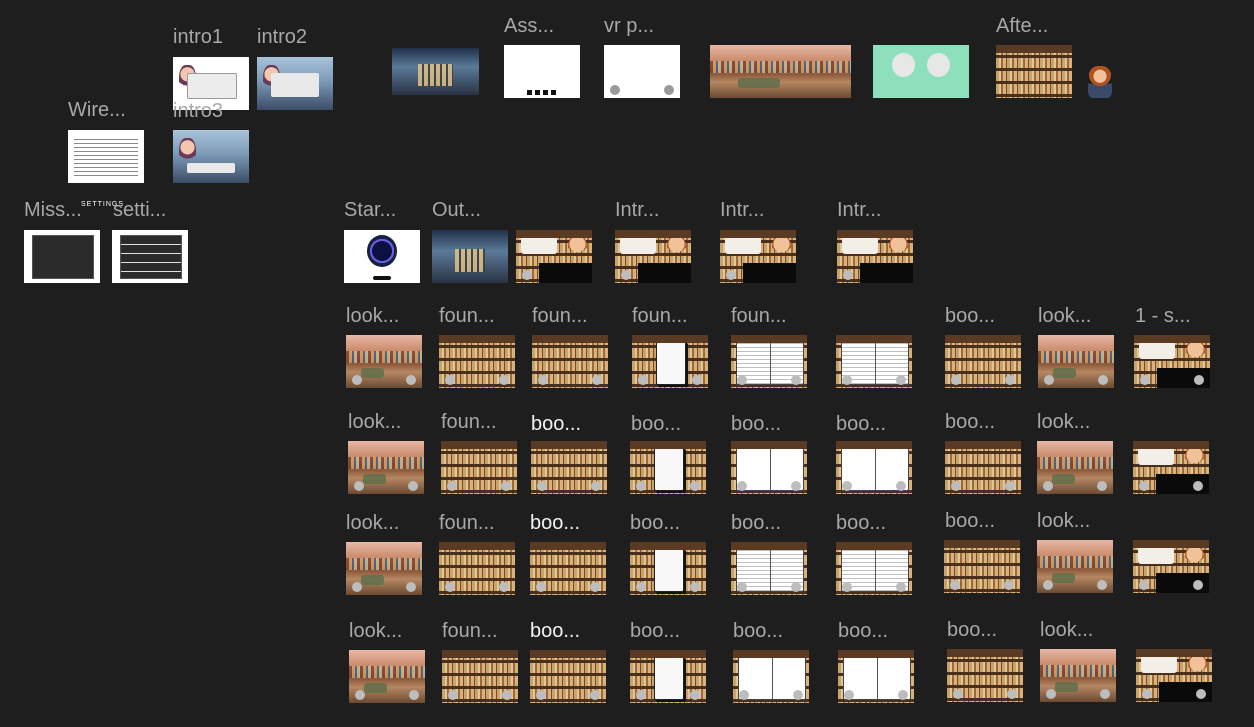 Image resolution: width=1254 pixels, height=727 pixels. Describe the element at coordinates (282, 37) in the screenshot. I see `frame-label-intro2: intro2` at that location.